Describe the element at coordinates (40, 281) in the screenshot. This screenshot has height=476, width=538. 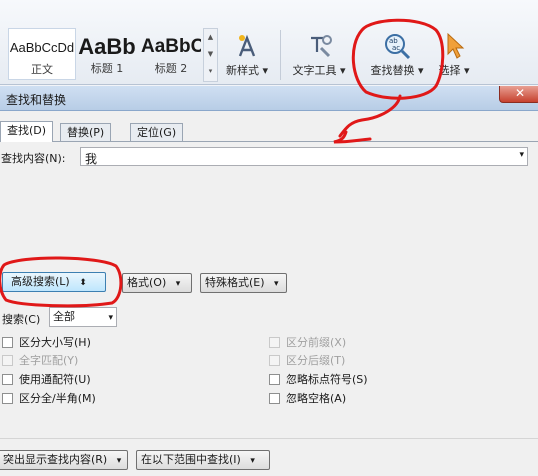
I see `advanced-search-label: 高级搜索(L)` at that location.